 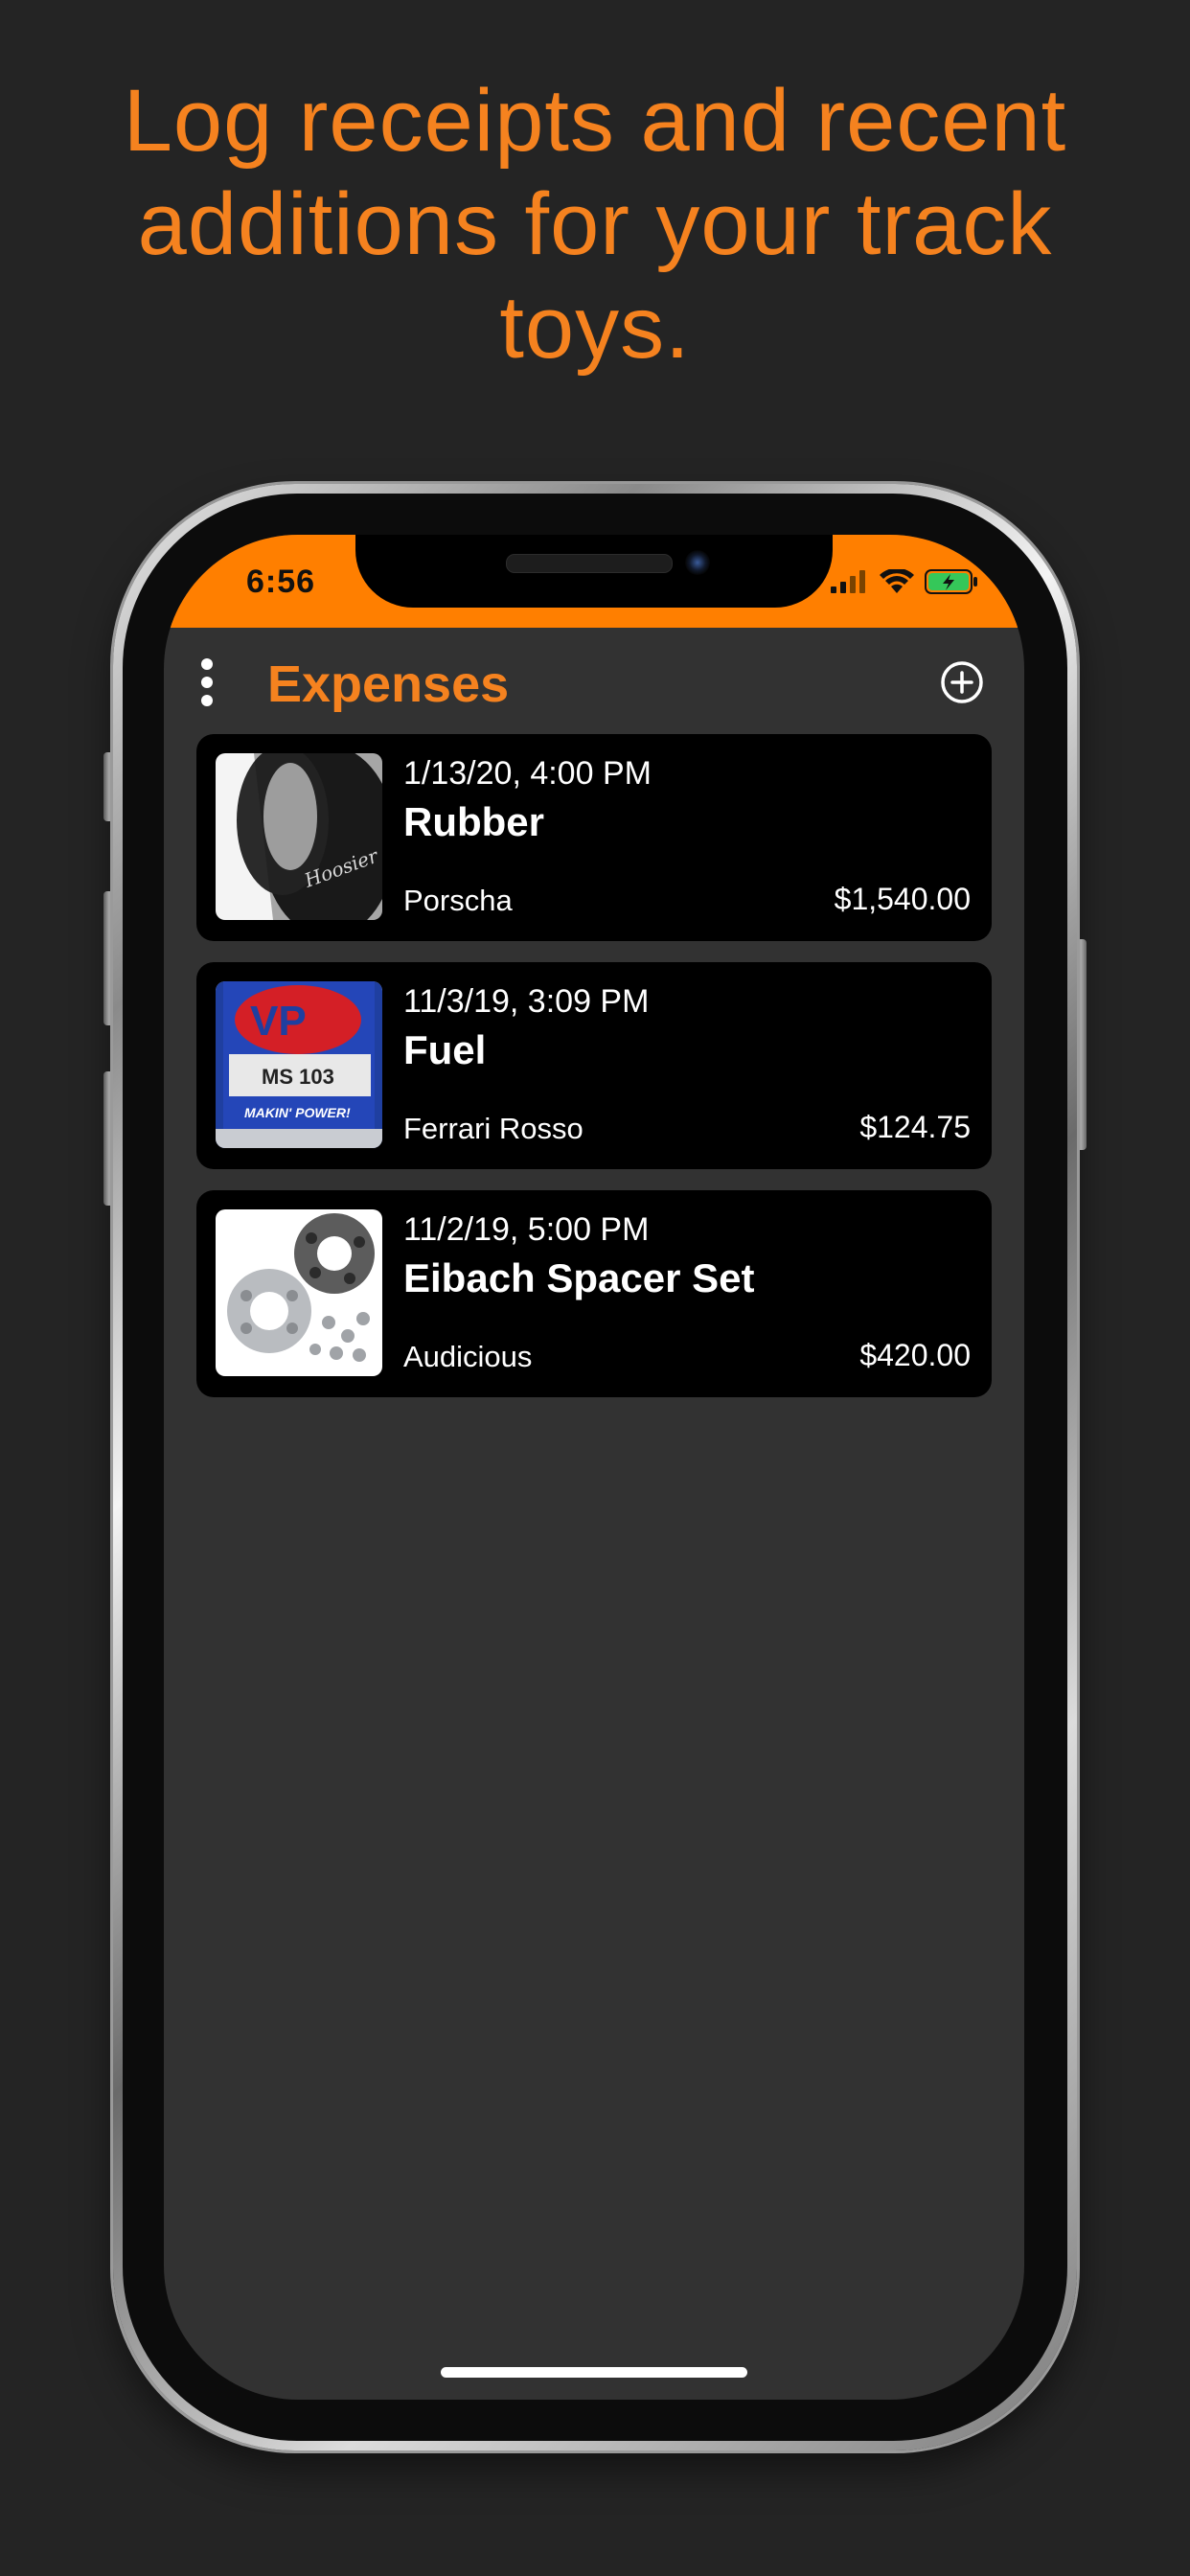 I want to click on fuel-grade-text: MS 103, so click(x=298, y=1077).